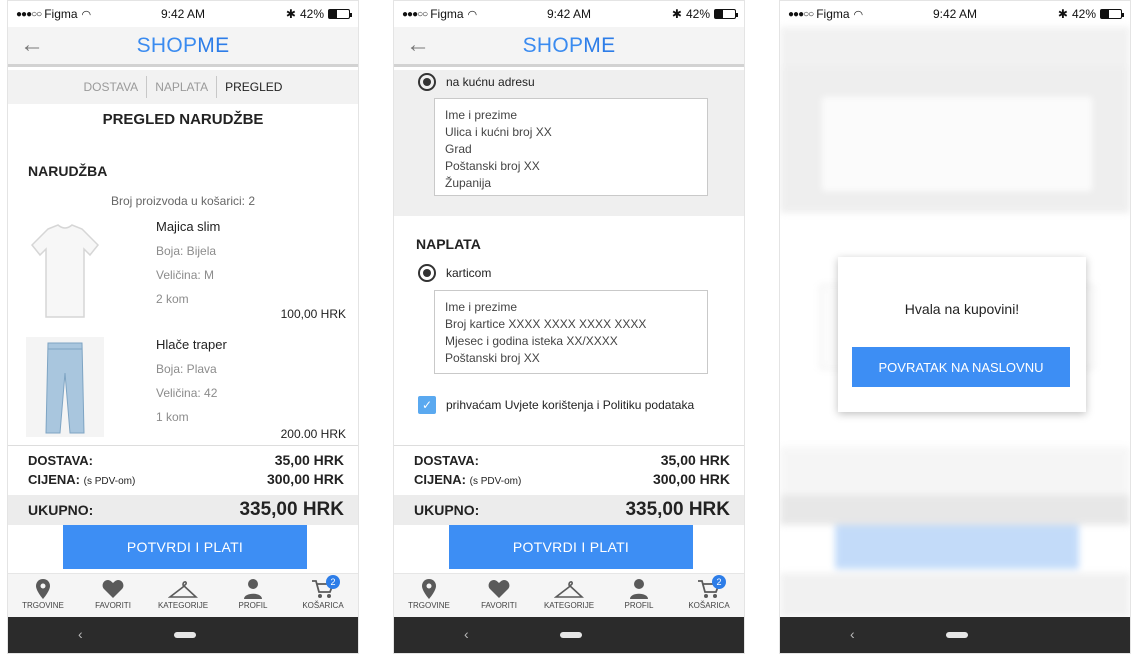  I want to click on step-naplata: NAPLATA, so click(181, 87).